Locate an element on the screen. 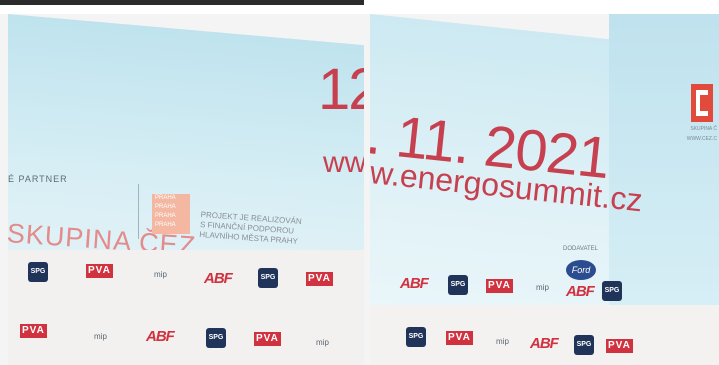  supplier-label: DODAVATEL is located at coordinates (581, 249).